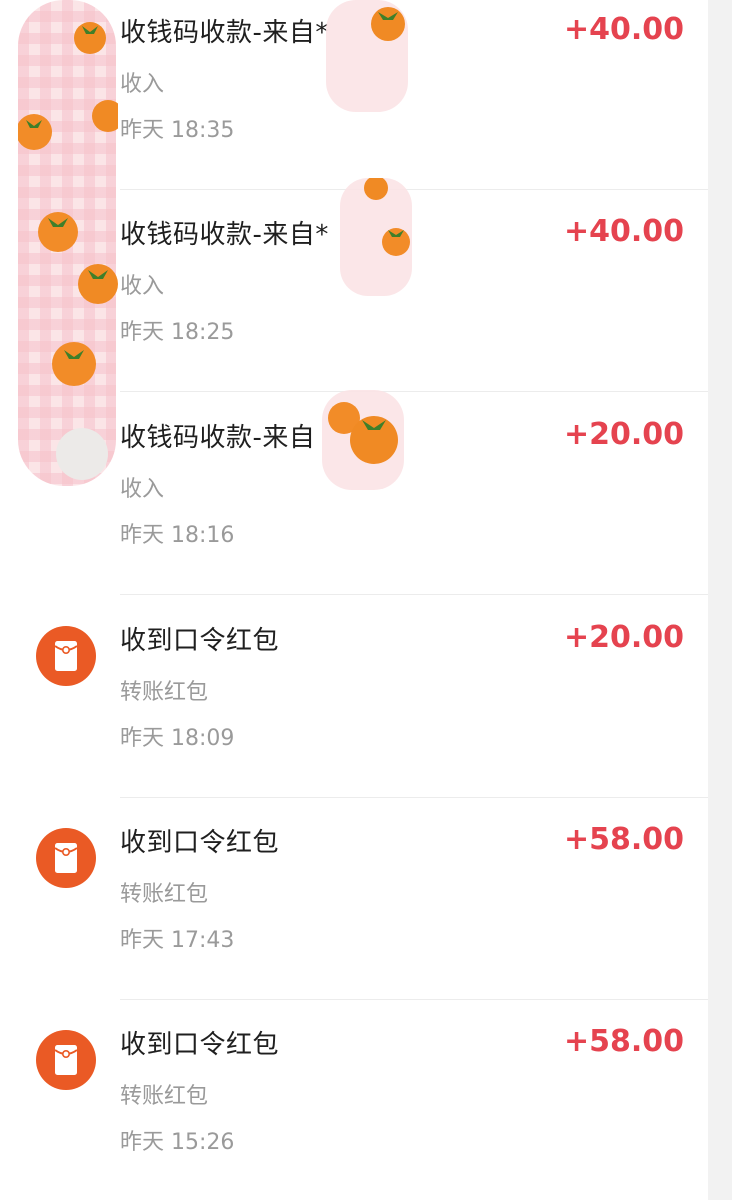  I want to click on transaction-time: 昨天 15:26, so click(177, 1142).